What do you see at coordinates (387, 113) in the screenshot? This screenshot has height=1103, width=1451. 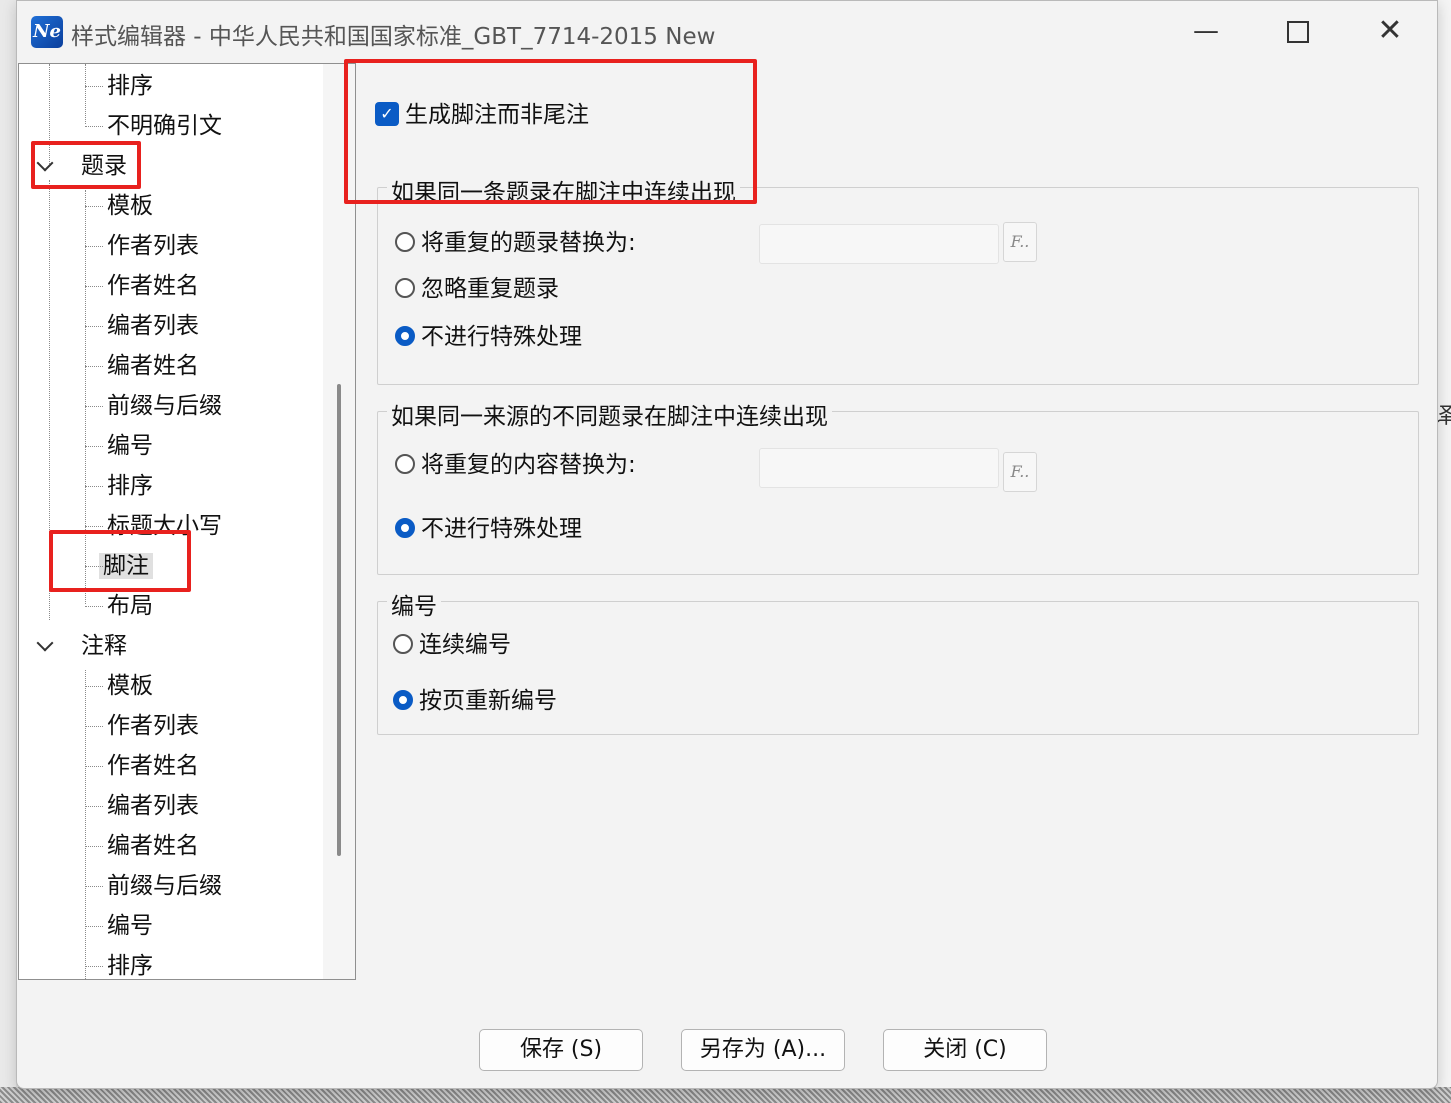 I see `checkbox-checked-icon: ✓` at bounding box center [387, 113].